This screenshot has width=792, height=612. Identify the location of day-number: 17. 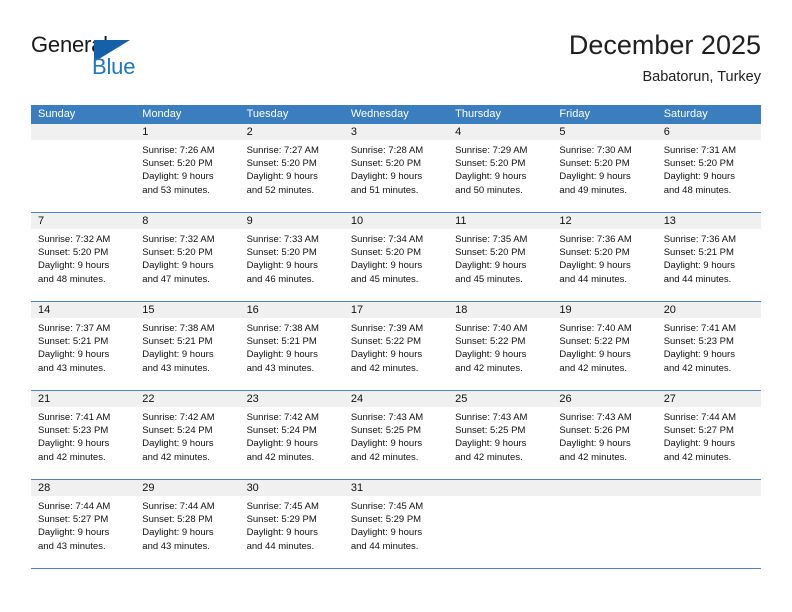
(396, 310).